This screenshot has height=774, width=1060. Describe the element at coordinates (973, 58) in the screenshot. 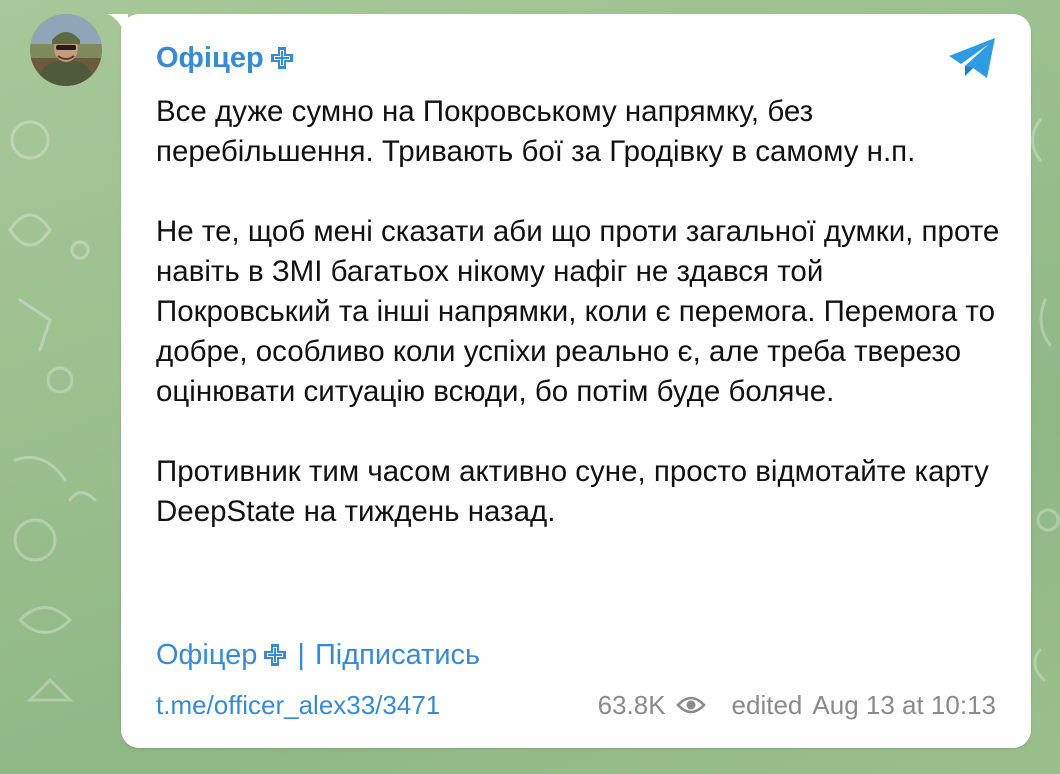

I see `telegram-plane-icon` at that location.